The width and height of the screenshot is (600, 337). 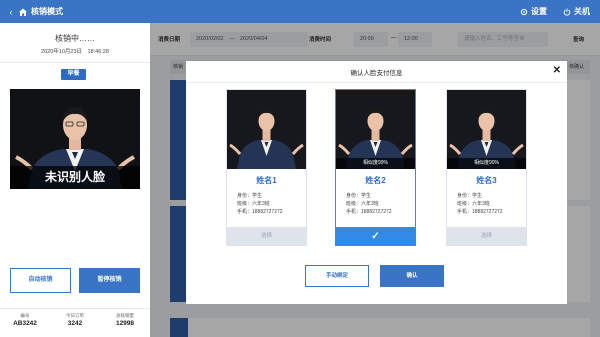 I want to click on gear-icon, so click(x=524, y=11).